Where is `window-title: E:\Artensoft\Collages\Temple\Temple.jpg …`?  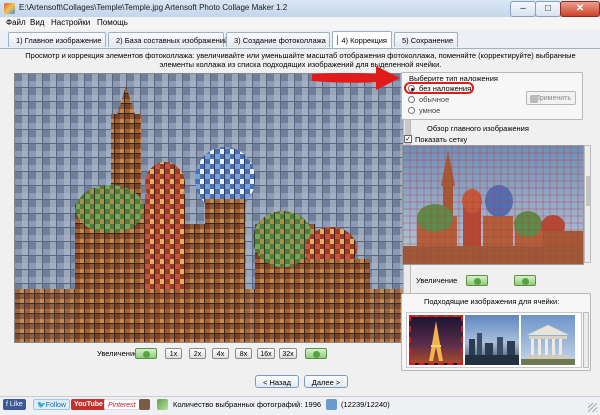 window-title: E:\Artensoft\Collages\Temple\Temple.jpg … is located at coordinates (153, 7).